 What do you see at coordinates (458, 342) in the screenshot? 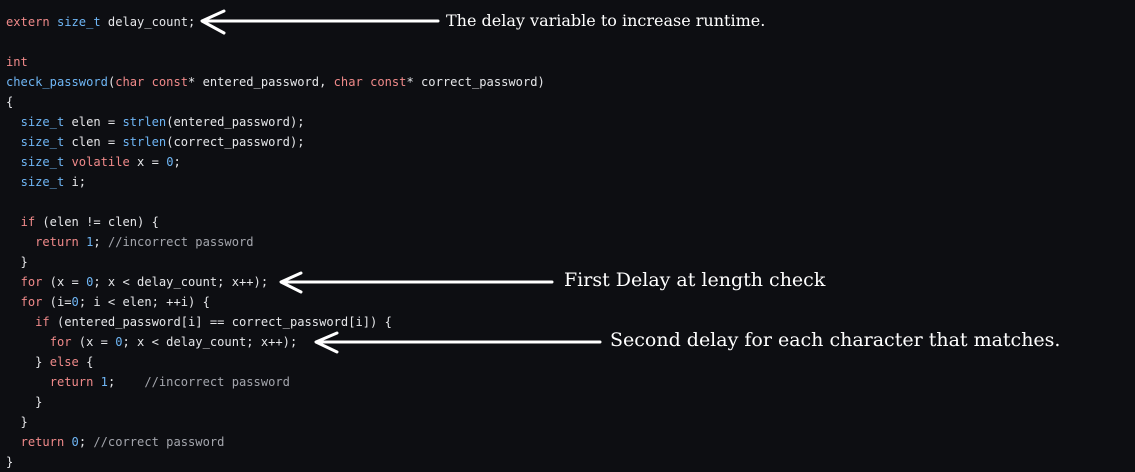
I see `arrow-second-delay-icon` at bounding box center [458, 342].